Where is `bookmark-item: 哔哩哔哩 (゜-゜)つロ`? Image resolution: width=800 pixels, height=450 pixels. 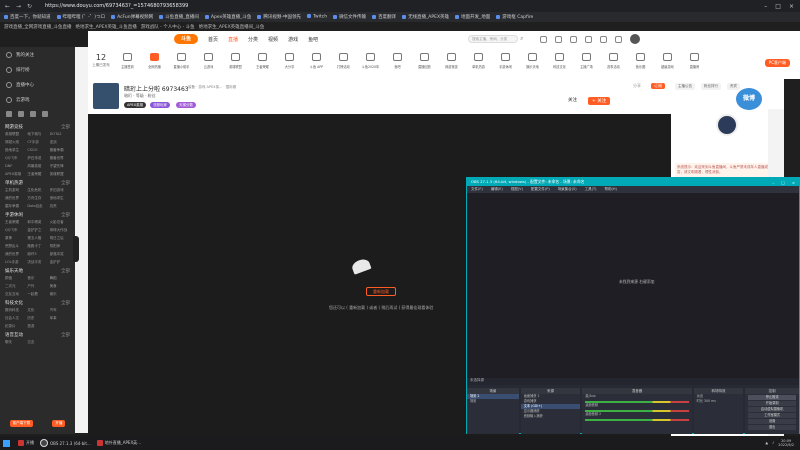
bookmark-item: 哔哩哔哩 (゜-゜)つロ is located at coordinates (81, 17).